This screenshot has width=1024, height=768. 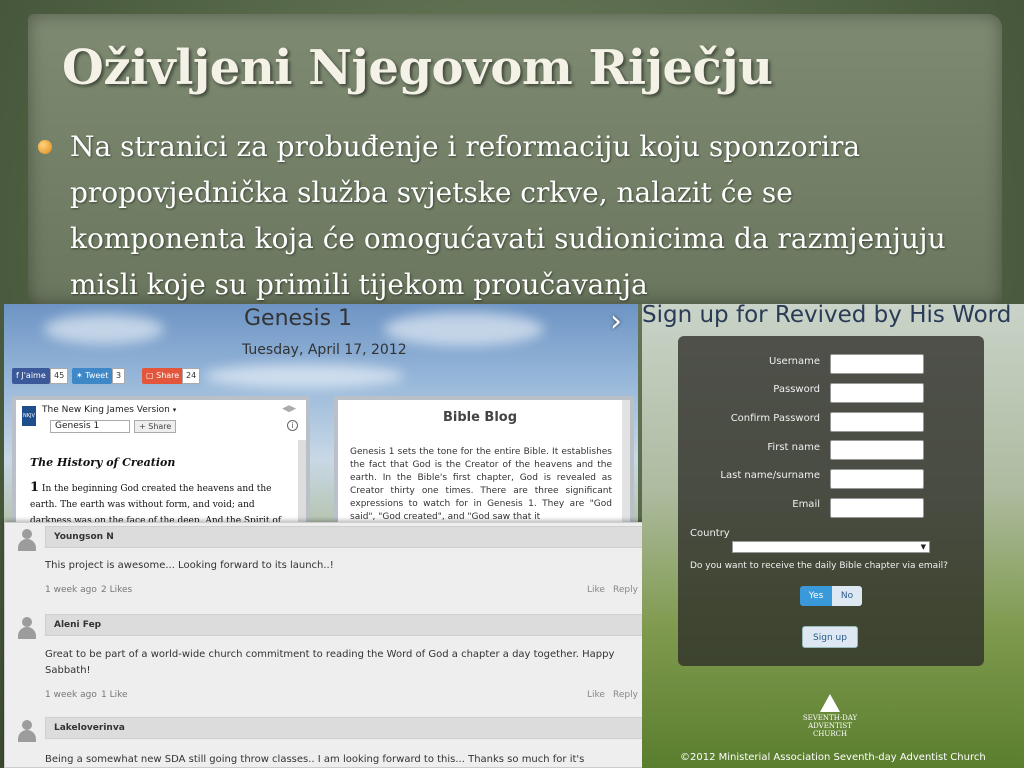 I want to click on like-count: 45, so click(x=59, y=376).